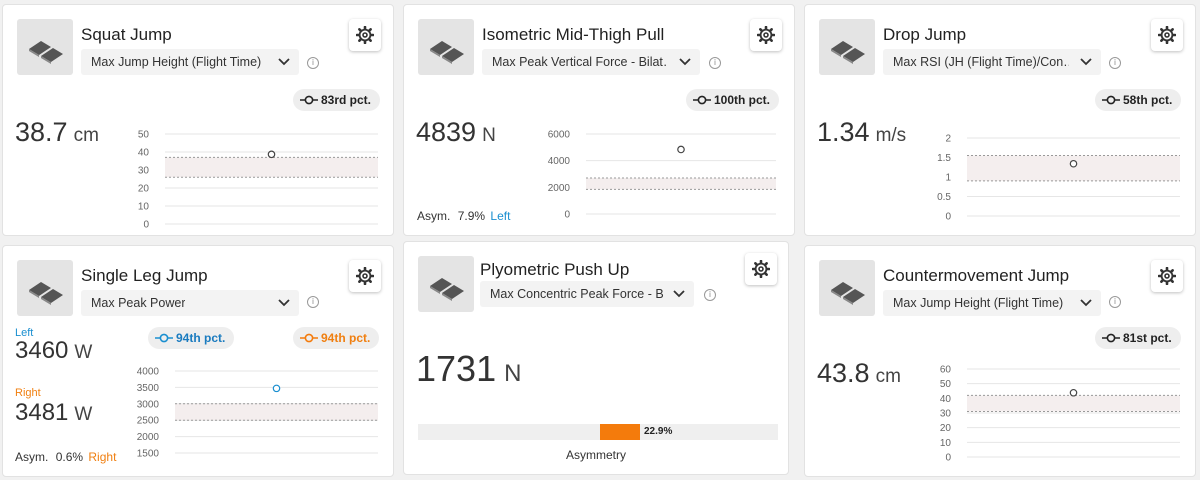 The width and height of the screenshot is (1200, 480). I want to click on percentile-badge-right: 94th pct., so click(336, 338).